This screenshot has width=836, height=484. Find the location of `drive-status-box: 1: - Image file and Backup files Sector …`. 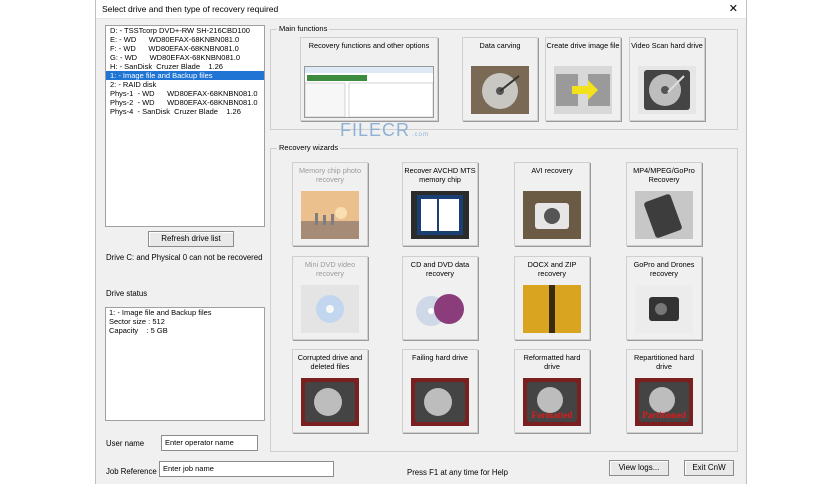

drive-status-box: 1: - Image file and Backup files Sector … is located at coordinates (185, 364).